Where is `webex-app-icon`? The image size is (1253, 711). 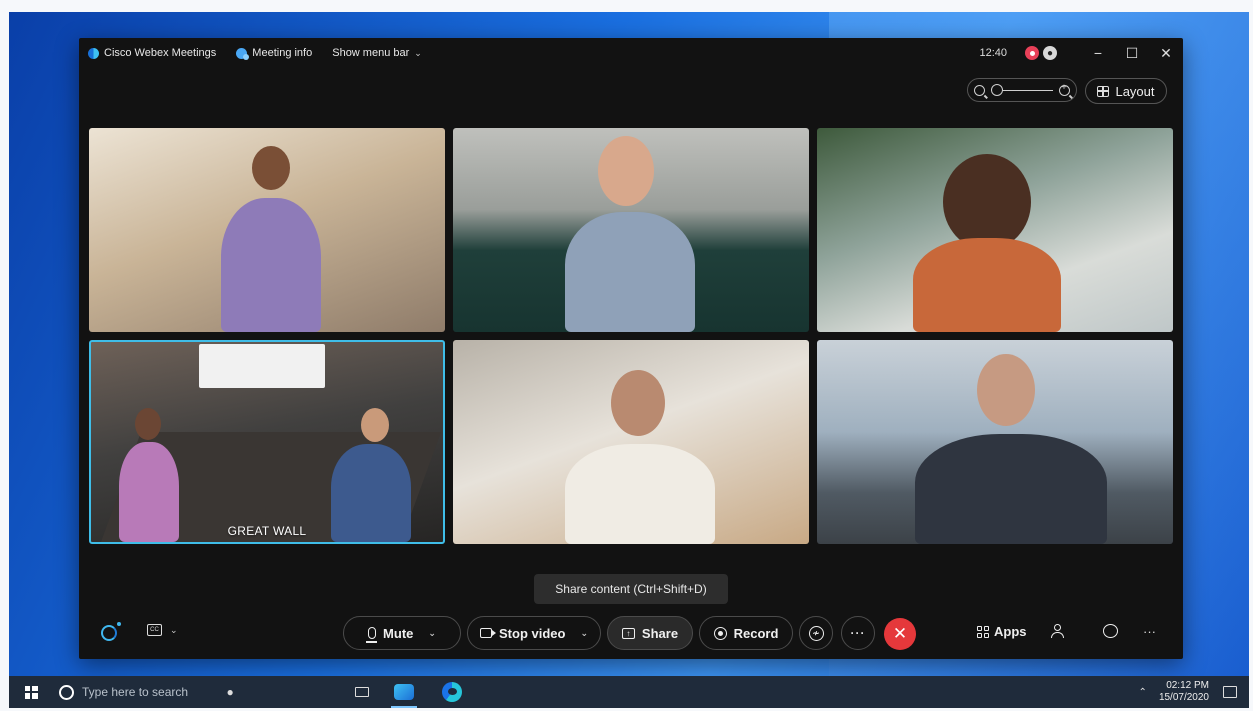 webex-app-icon is located at coordinates (404, 692).